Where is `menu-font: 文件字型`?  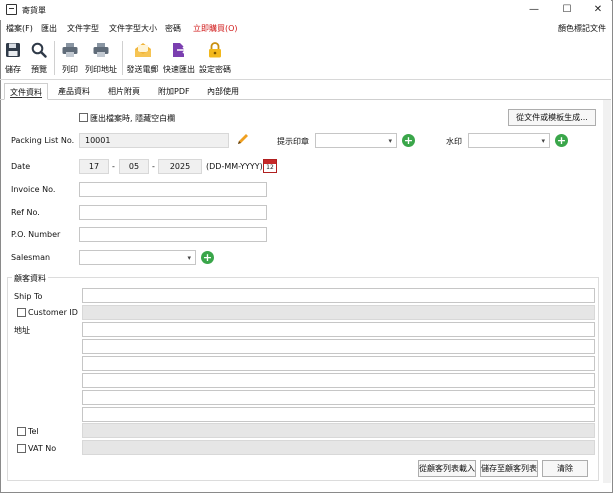 menu-font: 文件字型 is located at coordinates (83, 28).